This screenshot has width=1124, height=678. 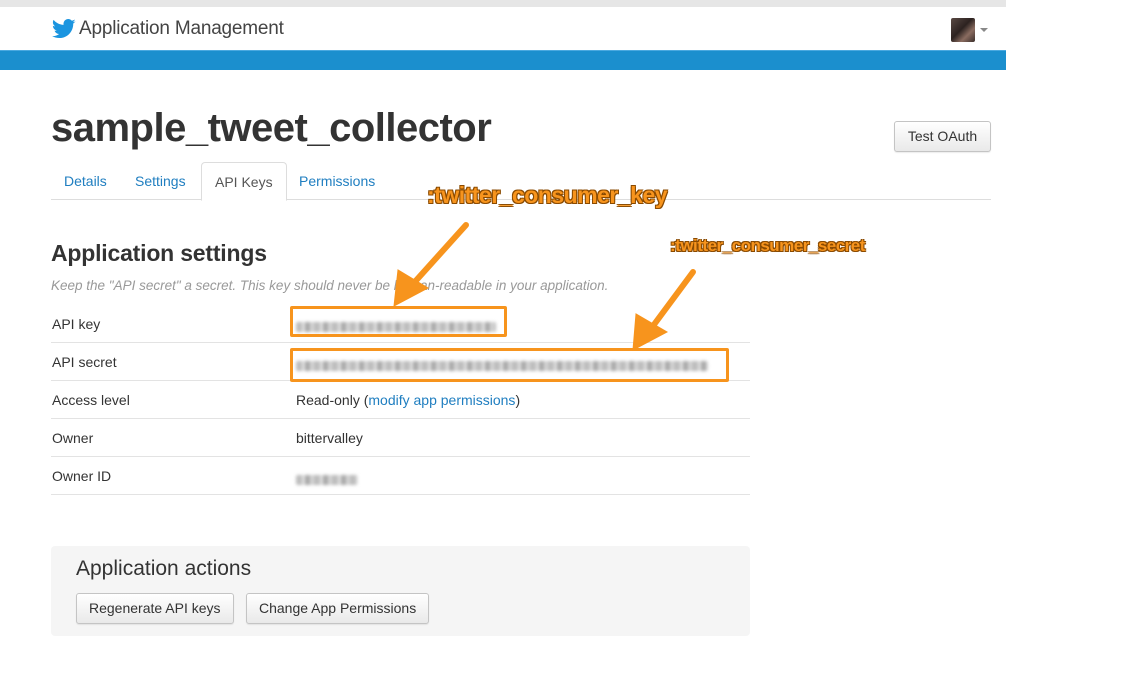 What do you see at coordinates (400, 438) in the screenshot?
I see `row-owner: Owner bittervalley` at bounding box center [400, 438].